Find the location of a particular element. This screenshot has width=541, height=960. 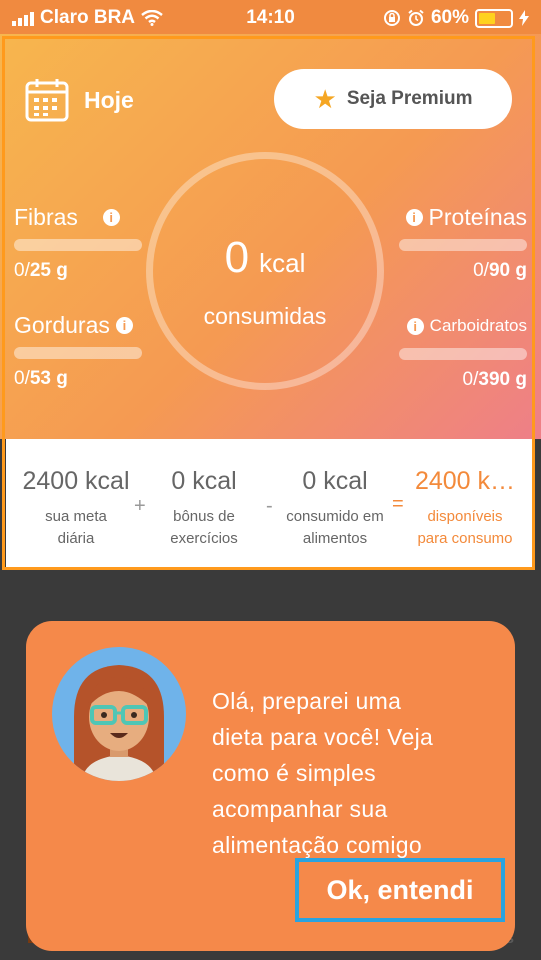

available-column: 2400 k… disponíveis para consumo is located at coordinates (465, 508).